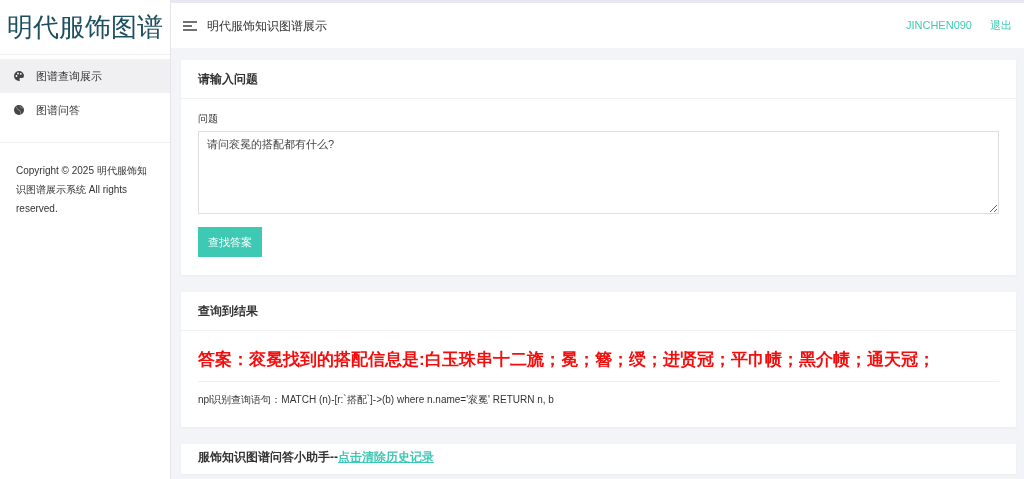 The width and height of the screenshot is (1024, 479). Describe the element at coordinates (1001, 25) in the screenshot. I see `logout-link: 退出` at that location.